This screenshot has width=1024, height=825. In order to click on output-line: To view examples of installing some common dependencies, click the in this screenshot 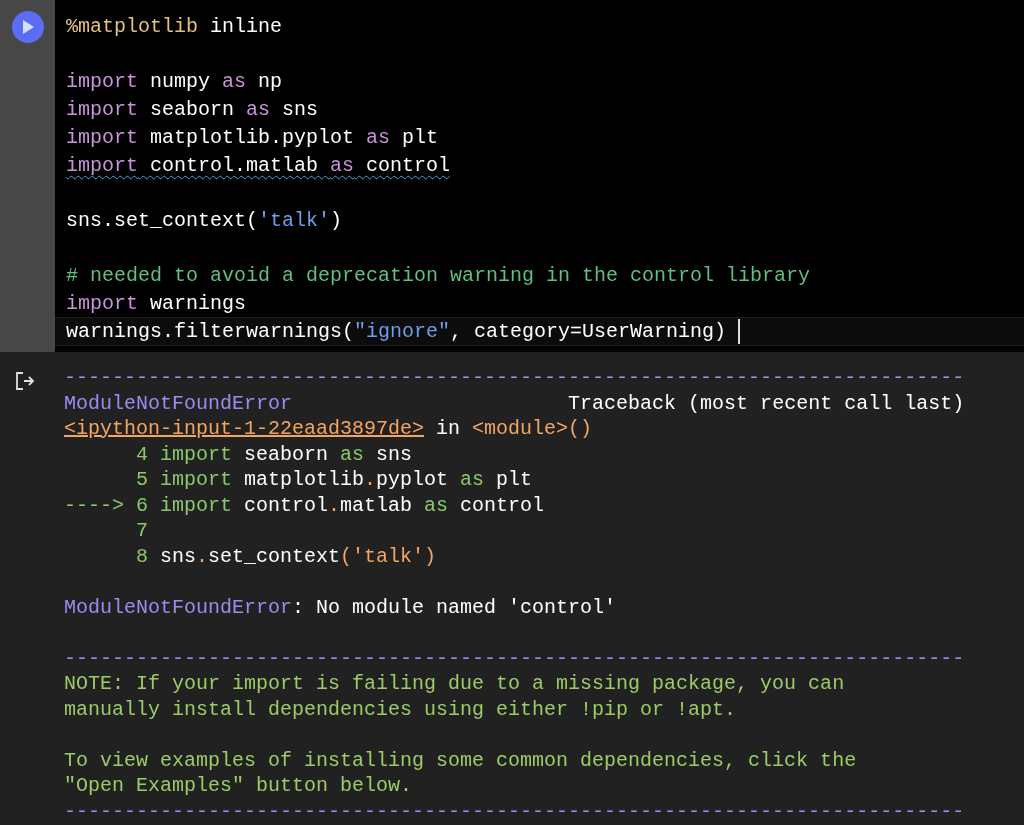, I will do `click(461, 760)`.